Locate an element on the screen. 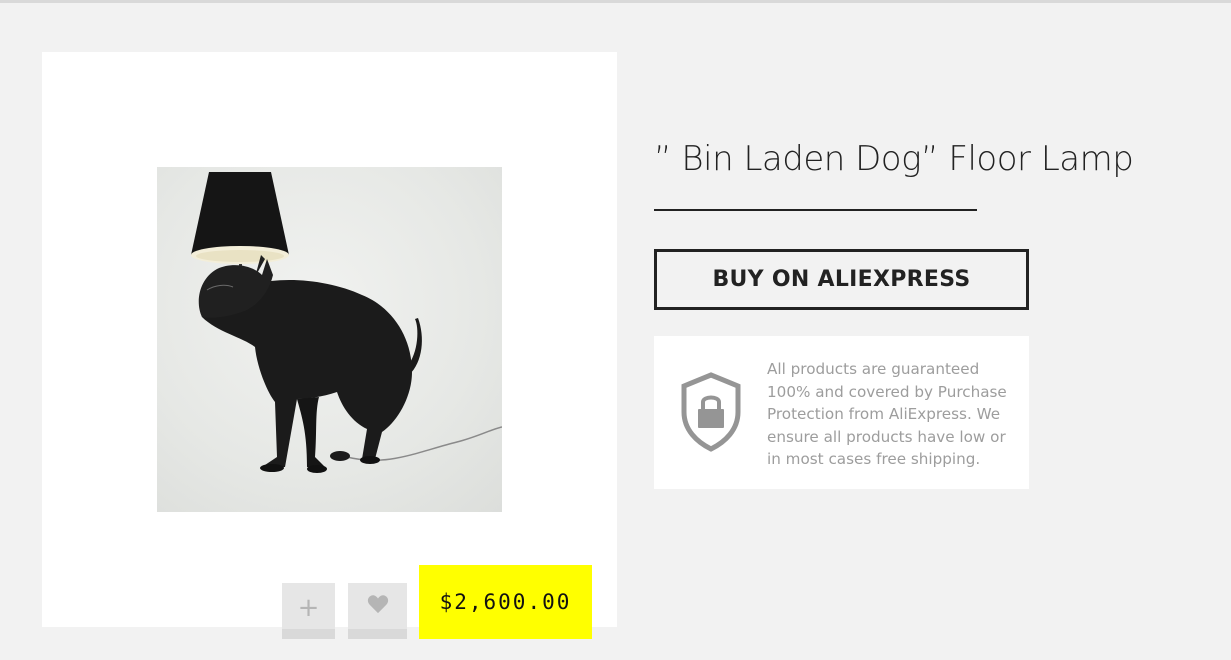  favorite-button is located at coordinates (377, 611).